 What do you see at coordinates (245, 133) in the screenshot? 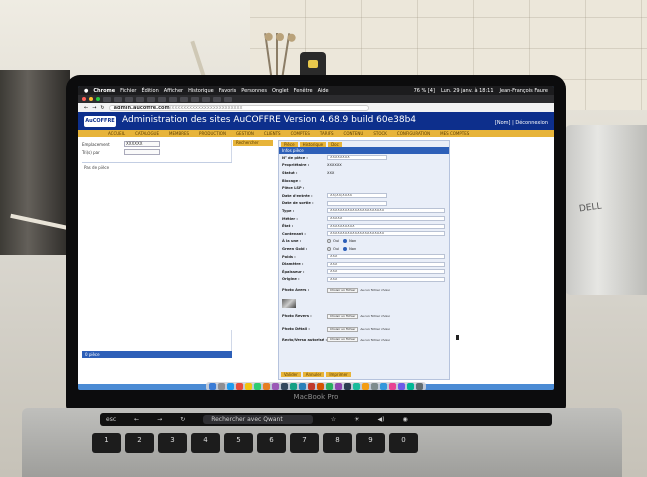
I see `nav-gestion: GESTION` at bounding box center [245, 133].